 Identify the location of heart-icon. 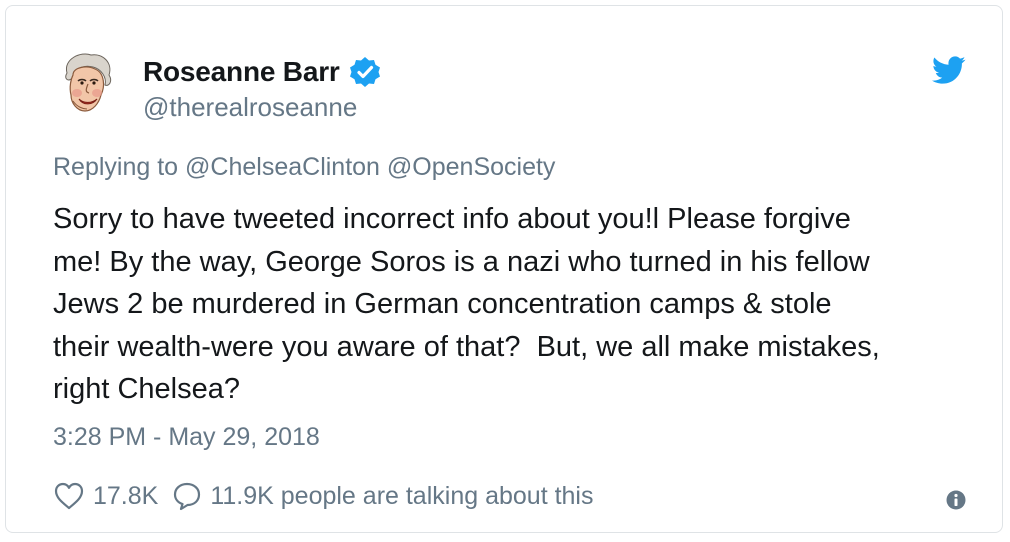
(69, 496).